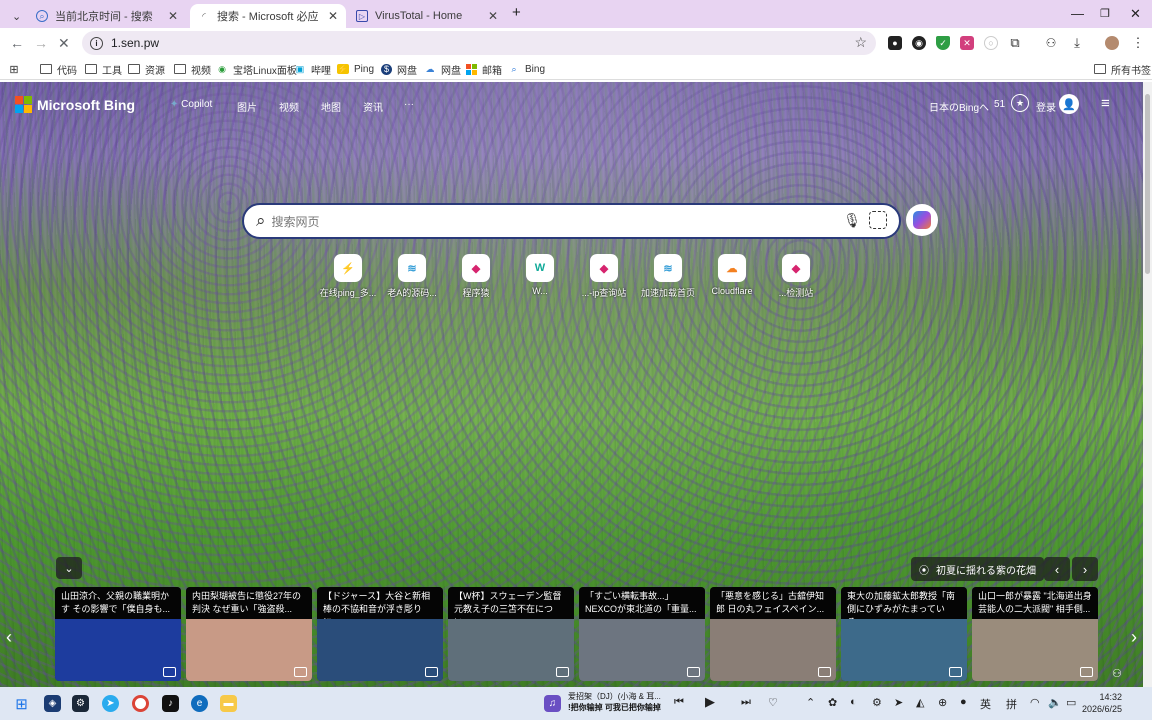  Describe the element at coordinates (476, 276) in the screenshot. I see `quicklink: ◆ 程序猿` at that location.